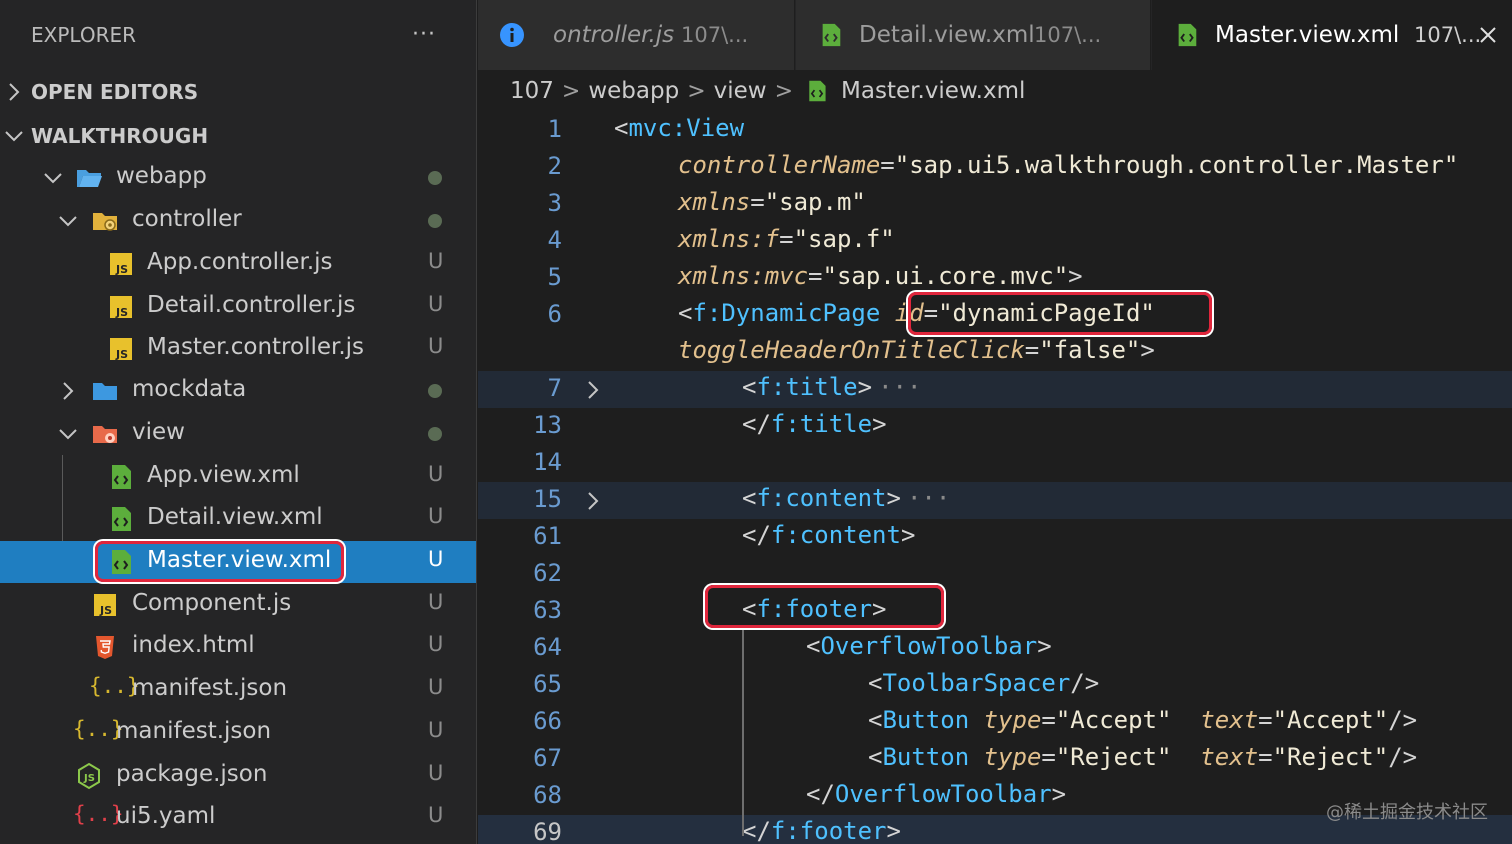  I want to click on tree-folder-webapp: webapp, so click(238, 178).